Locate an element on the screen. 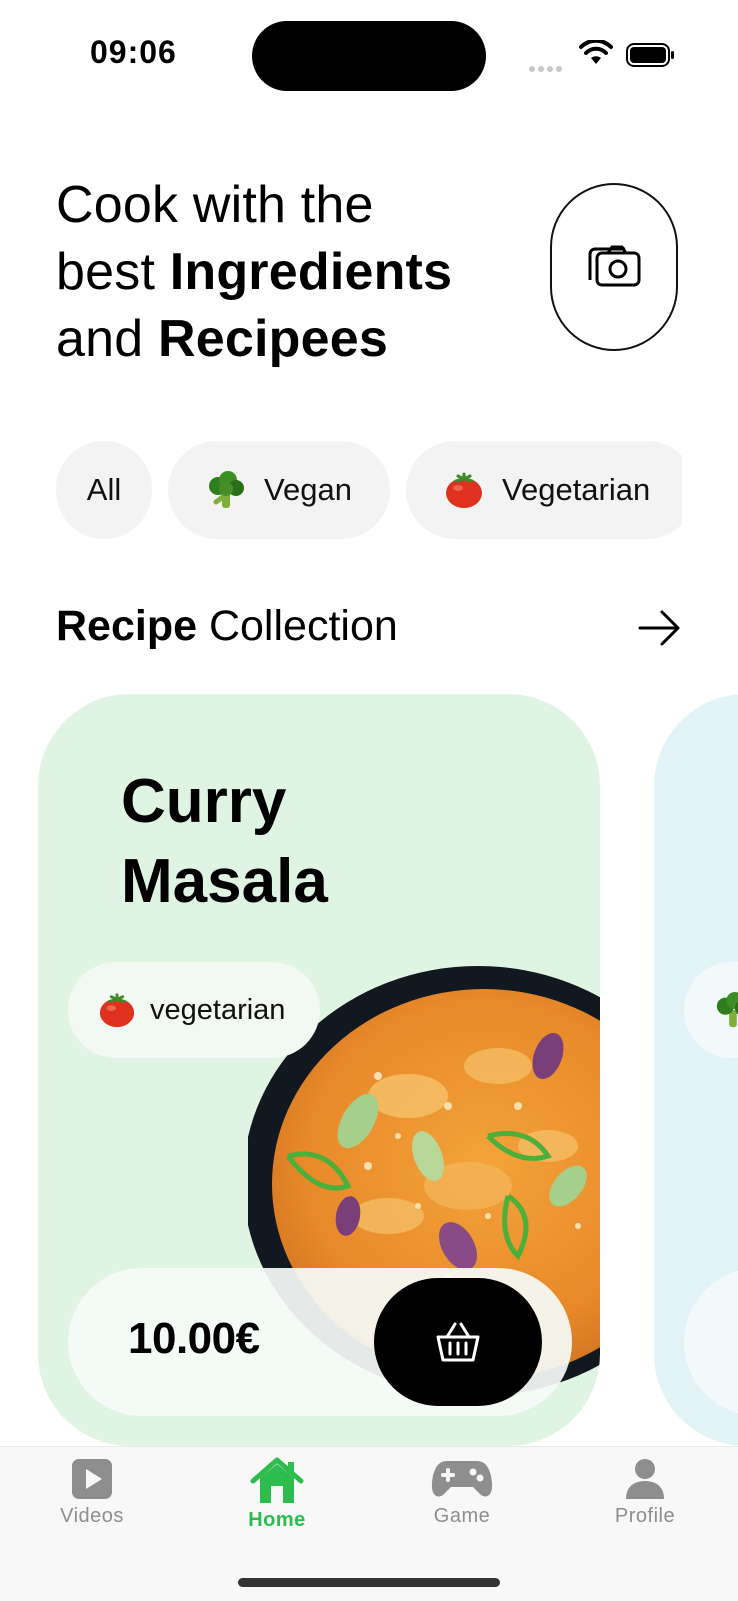  tab-label: Home is located at coordinates (277, 1520).